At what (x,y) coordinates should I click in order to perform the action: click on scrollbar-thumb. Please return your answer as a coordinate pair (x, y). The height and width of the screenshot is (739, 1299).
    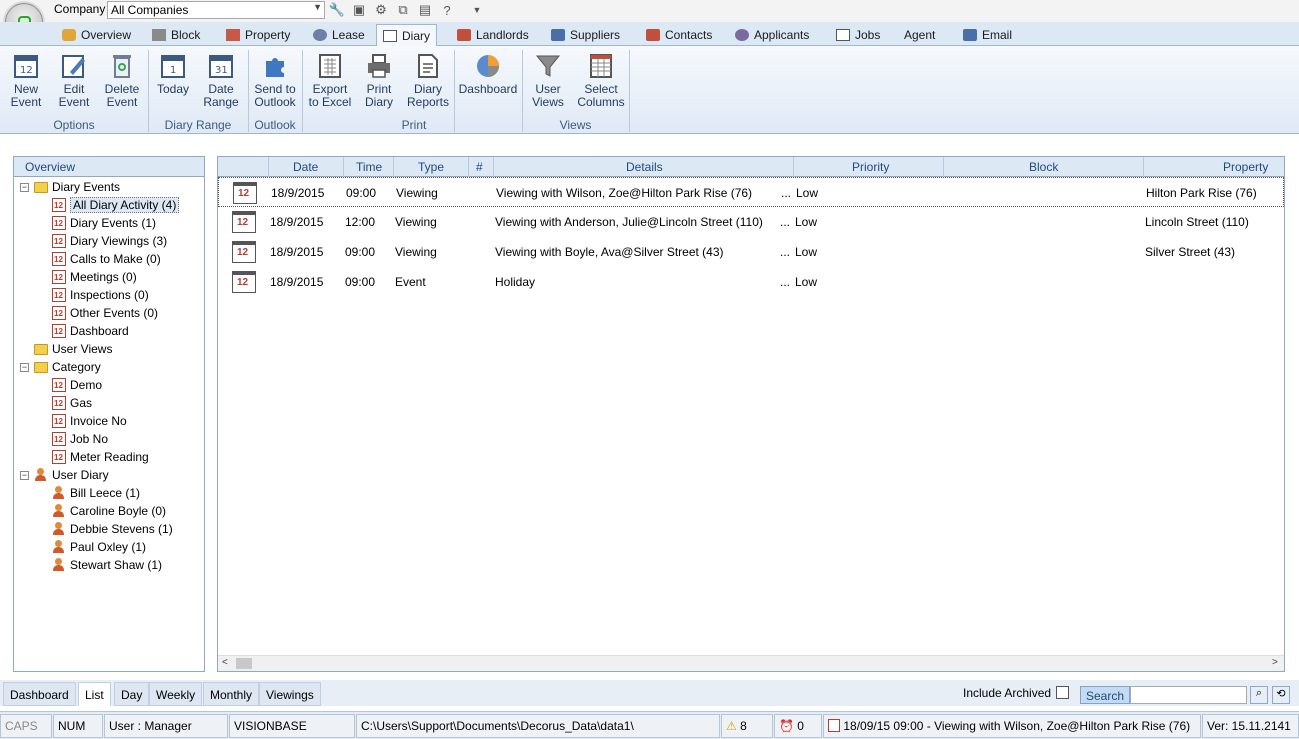
    Looking at the image, I should click on (244, 663).